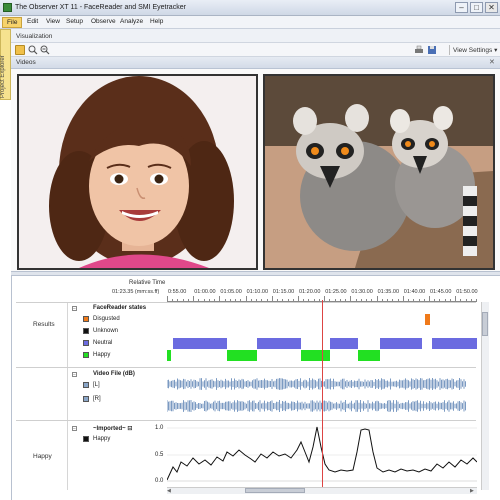  What do you see at coordinates (419, 50) in the screenshot?
I see `print-icon` at bounding box center [419, 50].